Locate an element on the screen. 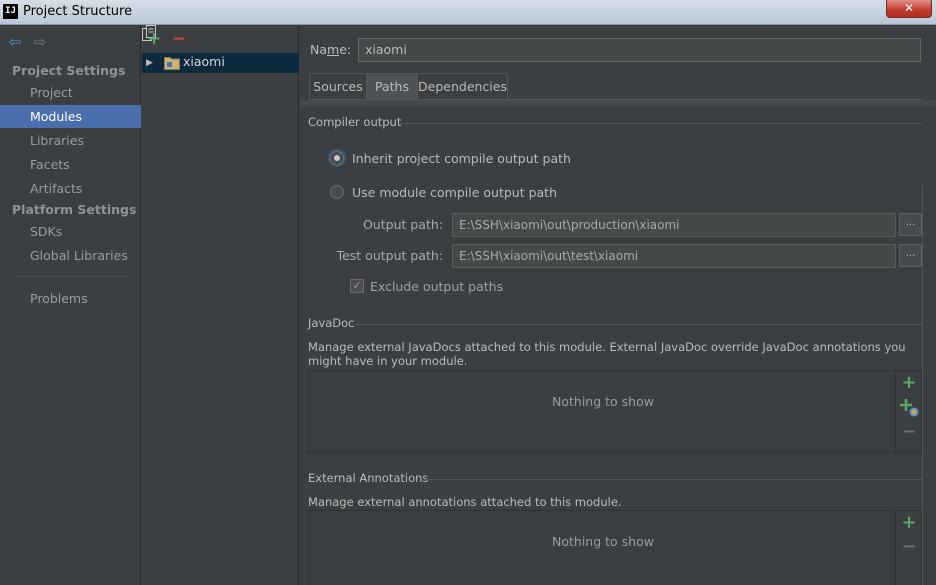  add-url-icon is located at coordinates (910, 408).